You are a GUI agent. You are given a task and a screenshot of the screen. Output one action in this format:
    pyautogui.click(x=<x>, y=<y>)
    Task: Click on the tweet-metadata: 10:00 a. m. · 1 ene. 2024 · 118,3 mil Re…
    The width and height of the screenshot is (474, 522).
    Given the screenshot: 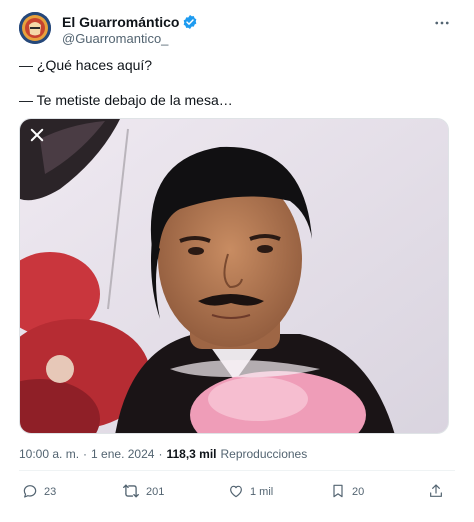 What is the action you would take?
    pyautogui.click(x=163, y=454)
    